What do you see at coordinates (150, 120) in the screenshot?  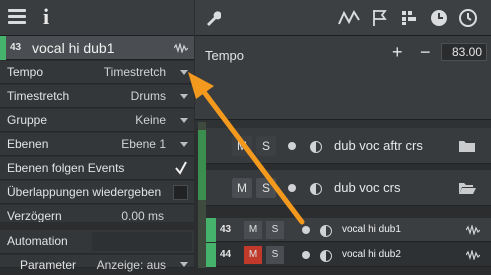 I see `group-value: Keine` at bounding box center [150, 120].